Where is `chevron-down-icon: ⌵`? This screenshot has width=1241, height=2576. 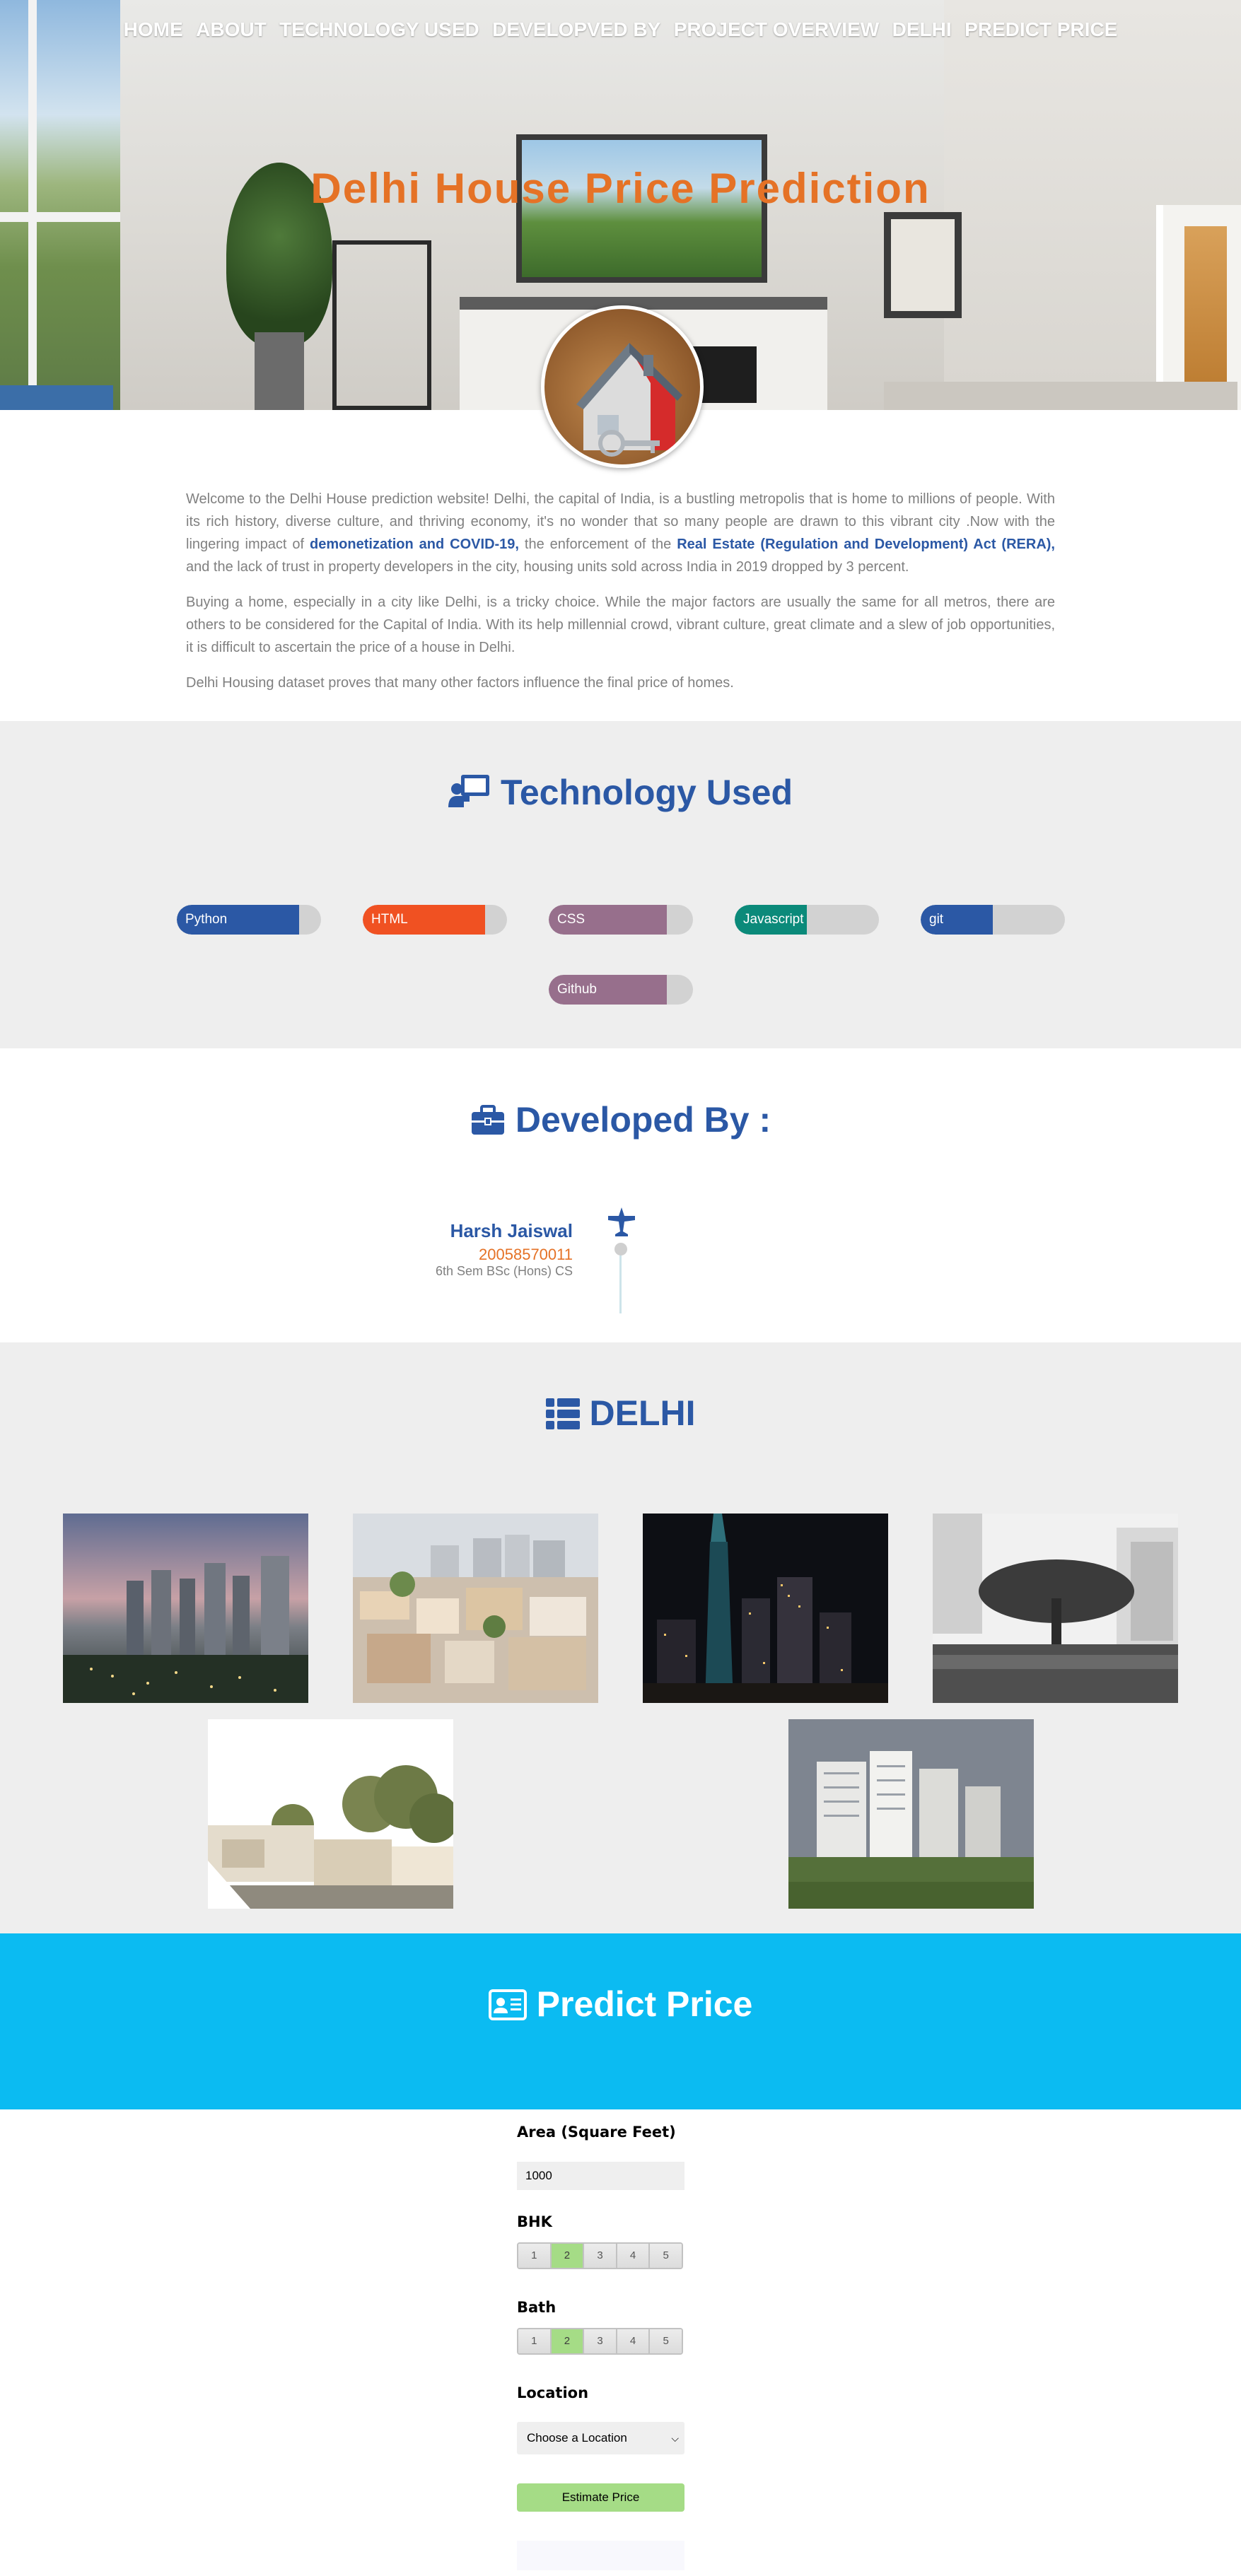
chevron-down-icon: ⌵ is located at coordinates (675, 2438).